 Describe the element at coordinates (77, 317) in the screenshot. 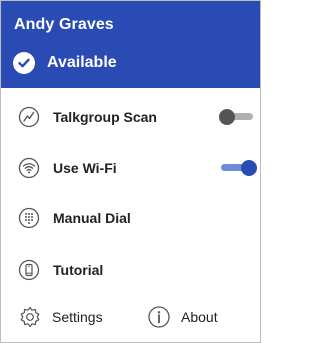

I see `settings-label: Settings` at that location.